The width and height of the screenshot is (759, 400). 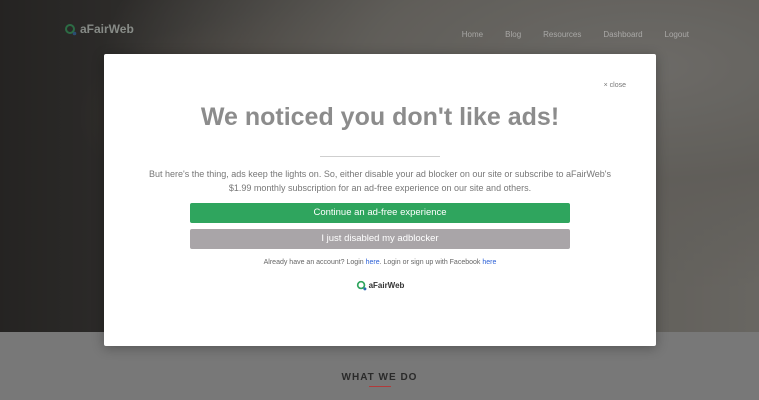 What do you see at coordinates (379, 377) in the screenshot?
I see `section-title: WHAT WE DO` at bounding box center [379, 377].